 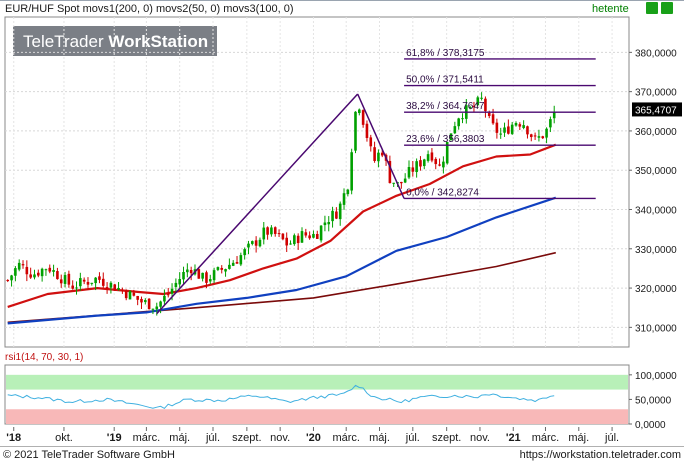 What do you see at coordinates (667, 8) in the screenshot?
I see `window-close-icon` at bounding box center [667, 8].